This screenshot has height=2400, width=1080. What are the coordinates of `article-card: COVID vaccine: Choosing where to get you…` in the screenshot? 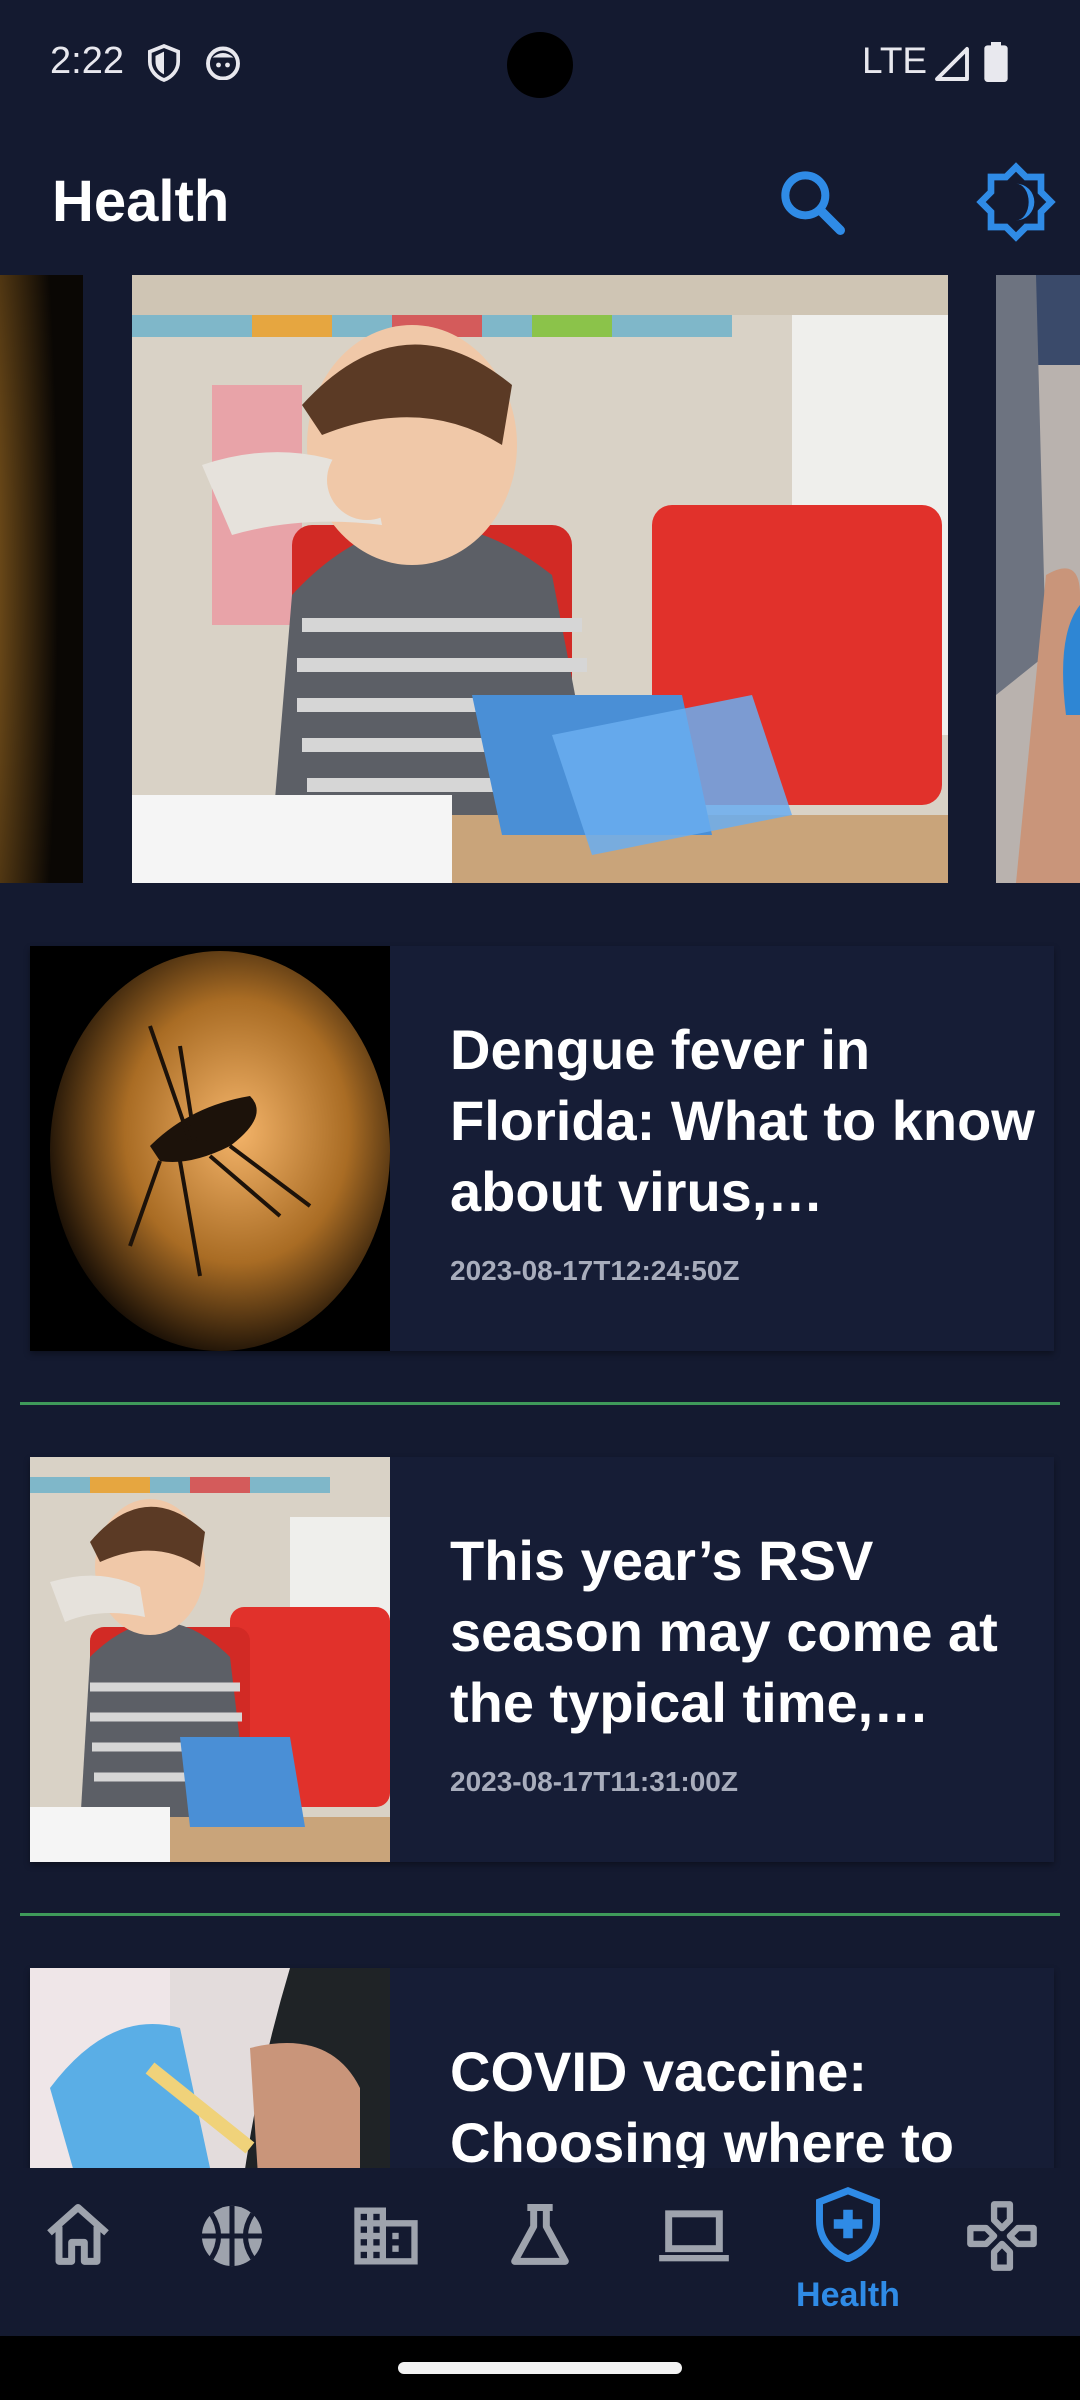 It's located at (542, 2068).